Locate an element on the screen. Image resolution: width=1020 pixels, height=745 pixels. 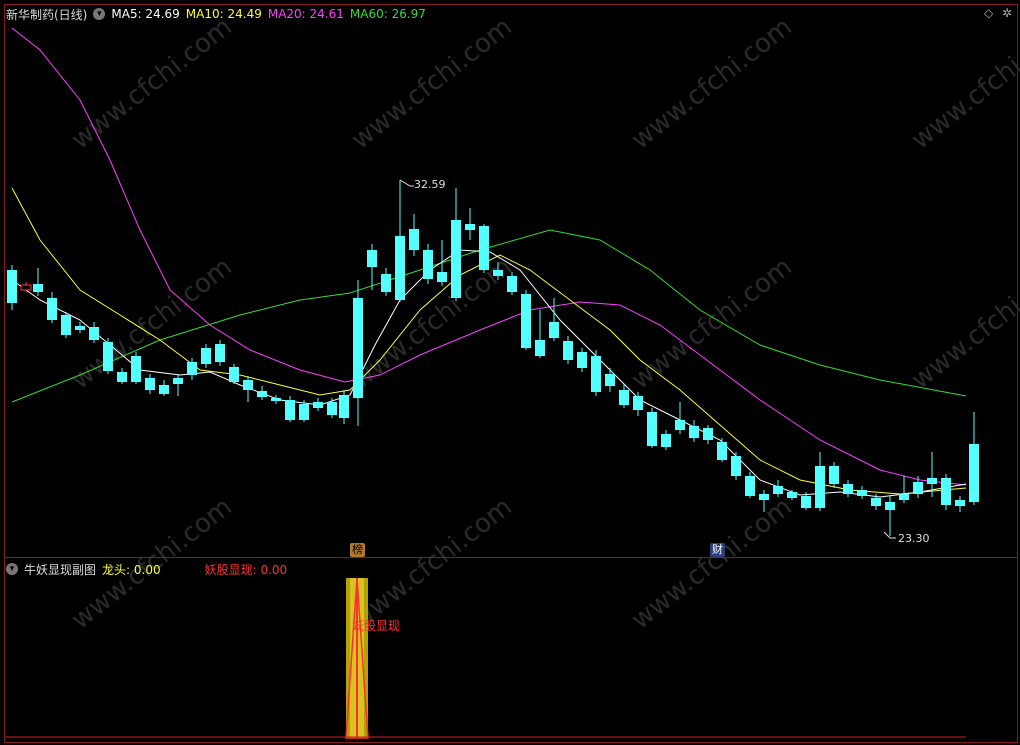
ma5-label: MA5: 24.69 is located at coordinates (145, 14).